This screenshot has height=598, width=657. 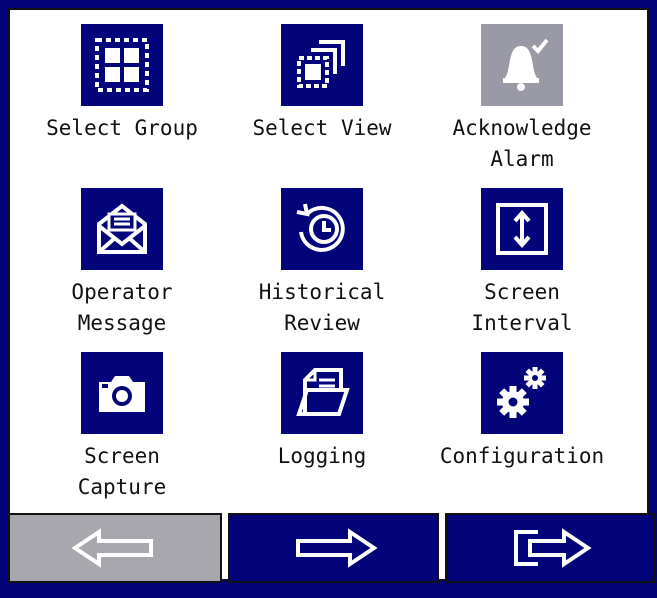 I want to click on logging-button: Logging, so click(x=322, y=412).